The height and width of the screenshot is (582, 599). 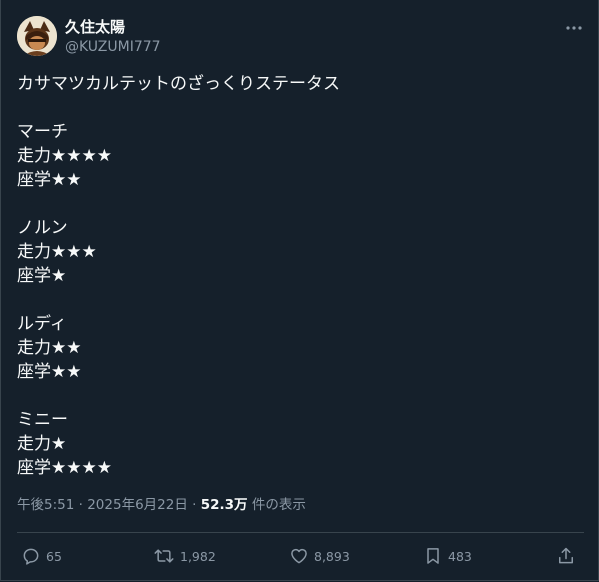 I want to click on like-button: 8,893, so click(x=319, y=556).